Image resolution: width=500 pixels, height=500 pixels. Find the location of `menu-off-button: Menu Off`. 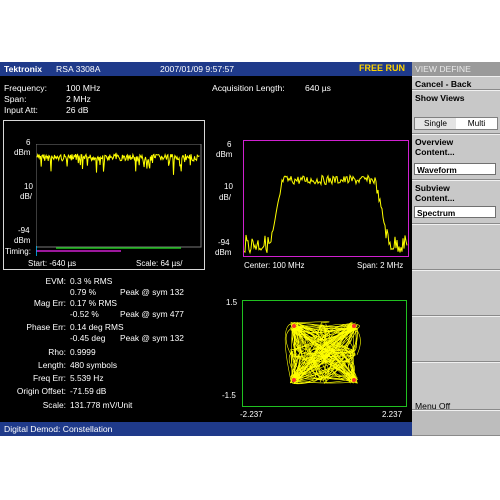

menu-off-button: Menu Off is located at coordinates (456, 386).